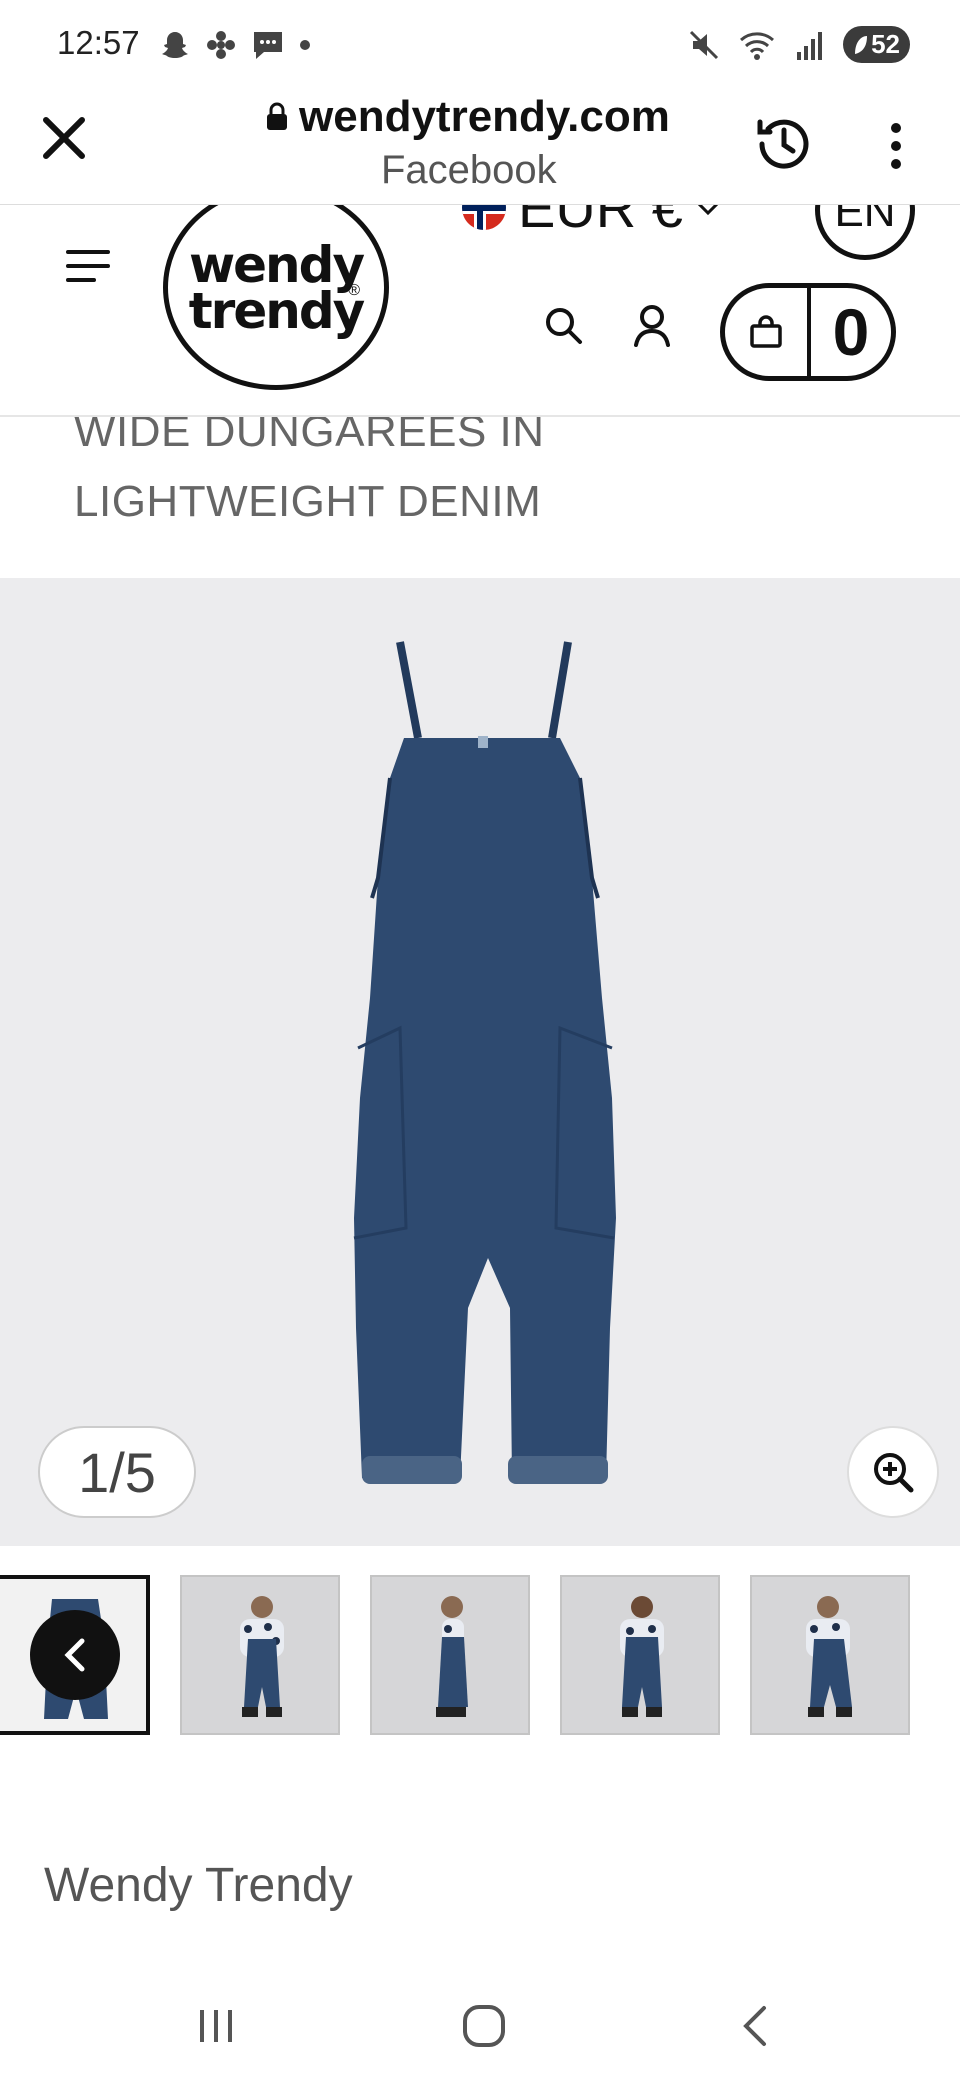  What do you see at coordinates (810, 45) in the screenshot?
I see `signal-icon` at bounding box center [810, 45].